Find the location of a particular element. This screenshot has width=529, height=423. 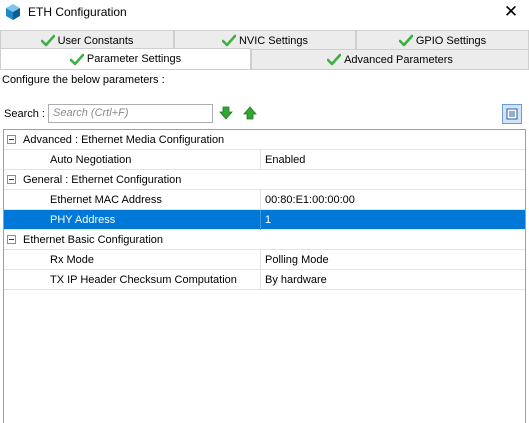

arrow-down-icon is located at coordinates (226, 113).